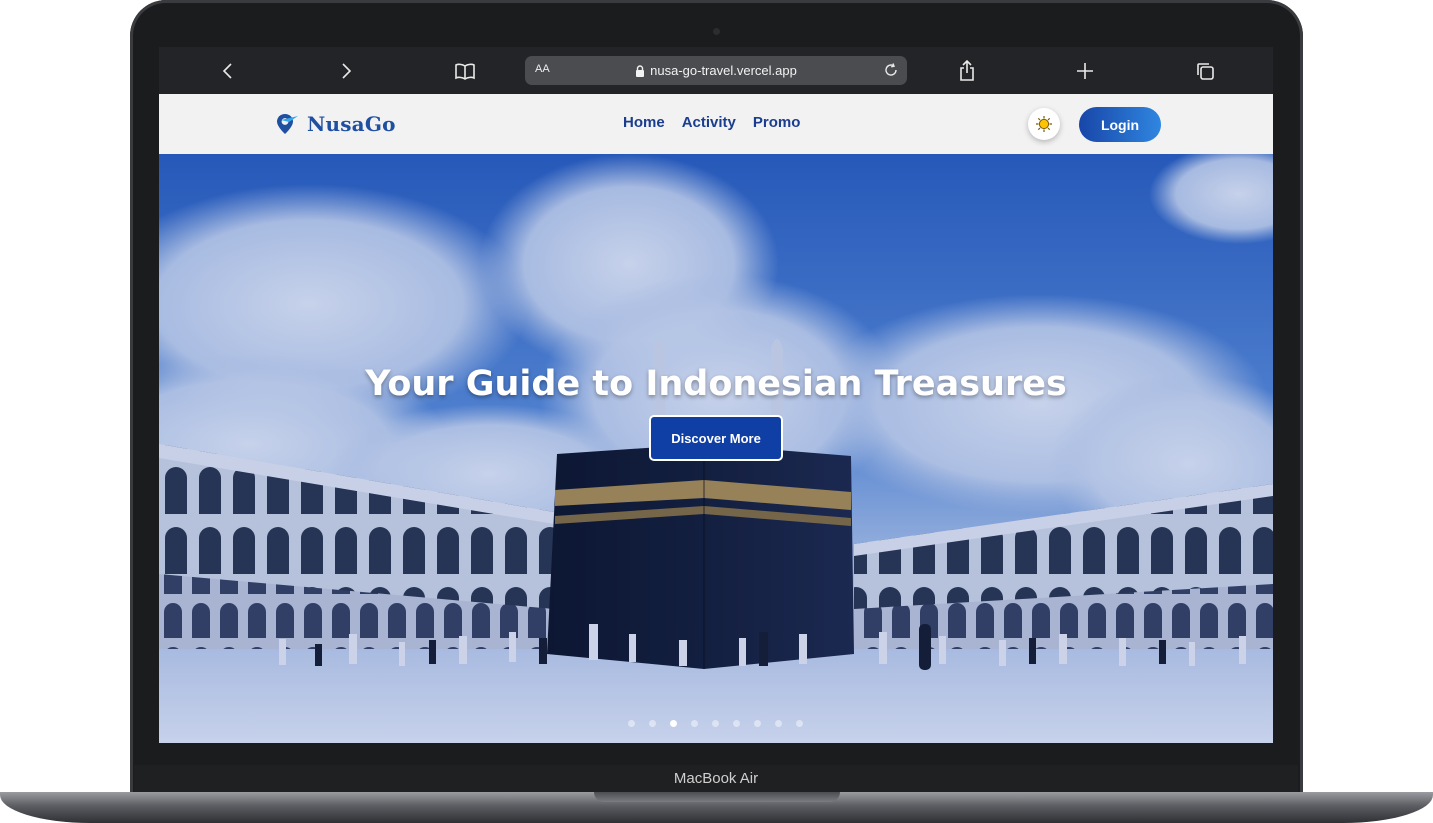 The image size is (1433, 823). What do you see at coordinates (287, 124) in the screenshot?
I see `map-pin-plane-icon` at bounding box center [287, 124].